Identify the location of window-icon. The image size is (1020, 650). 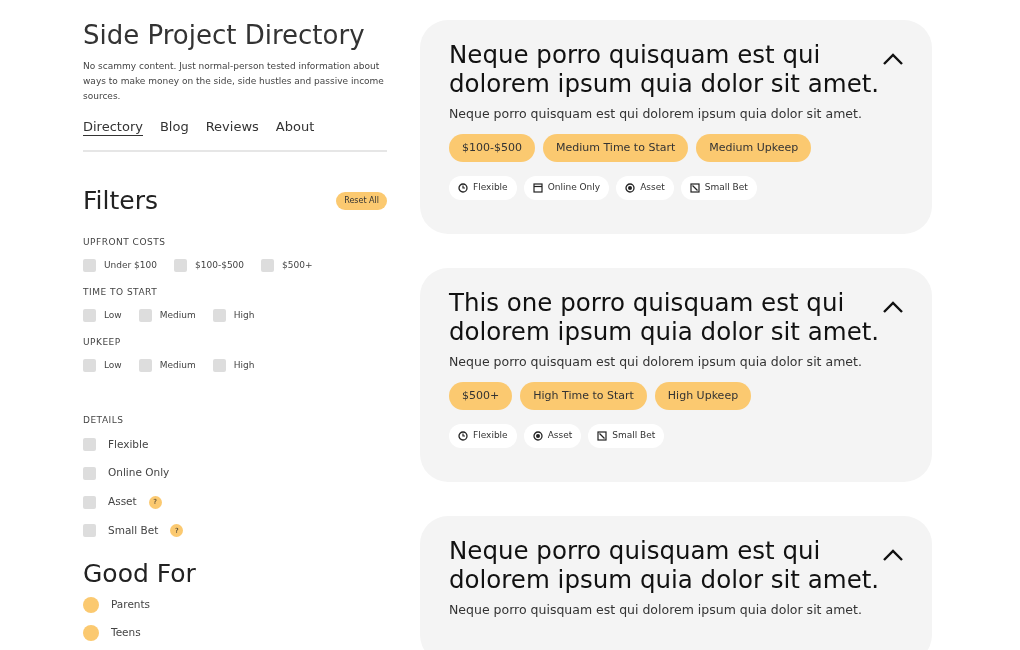
(537, 188).